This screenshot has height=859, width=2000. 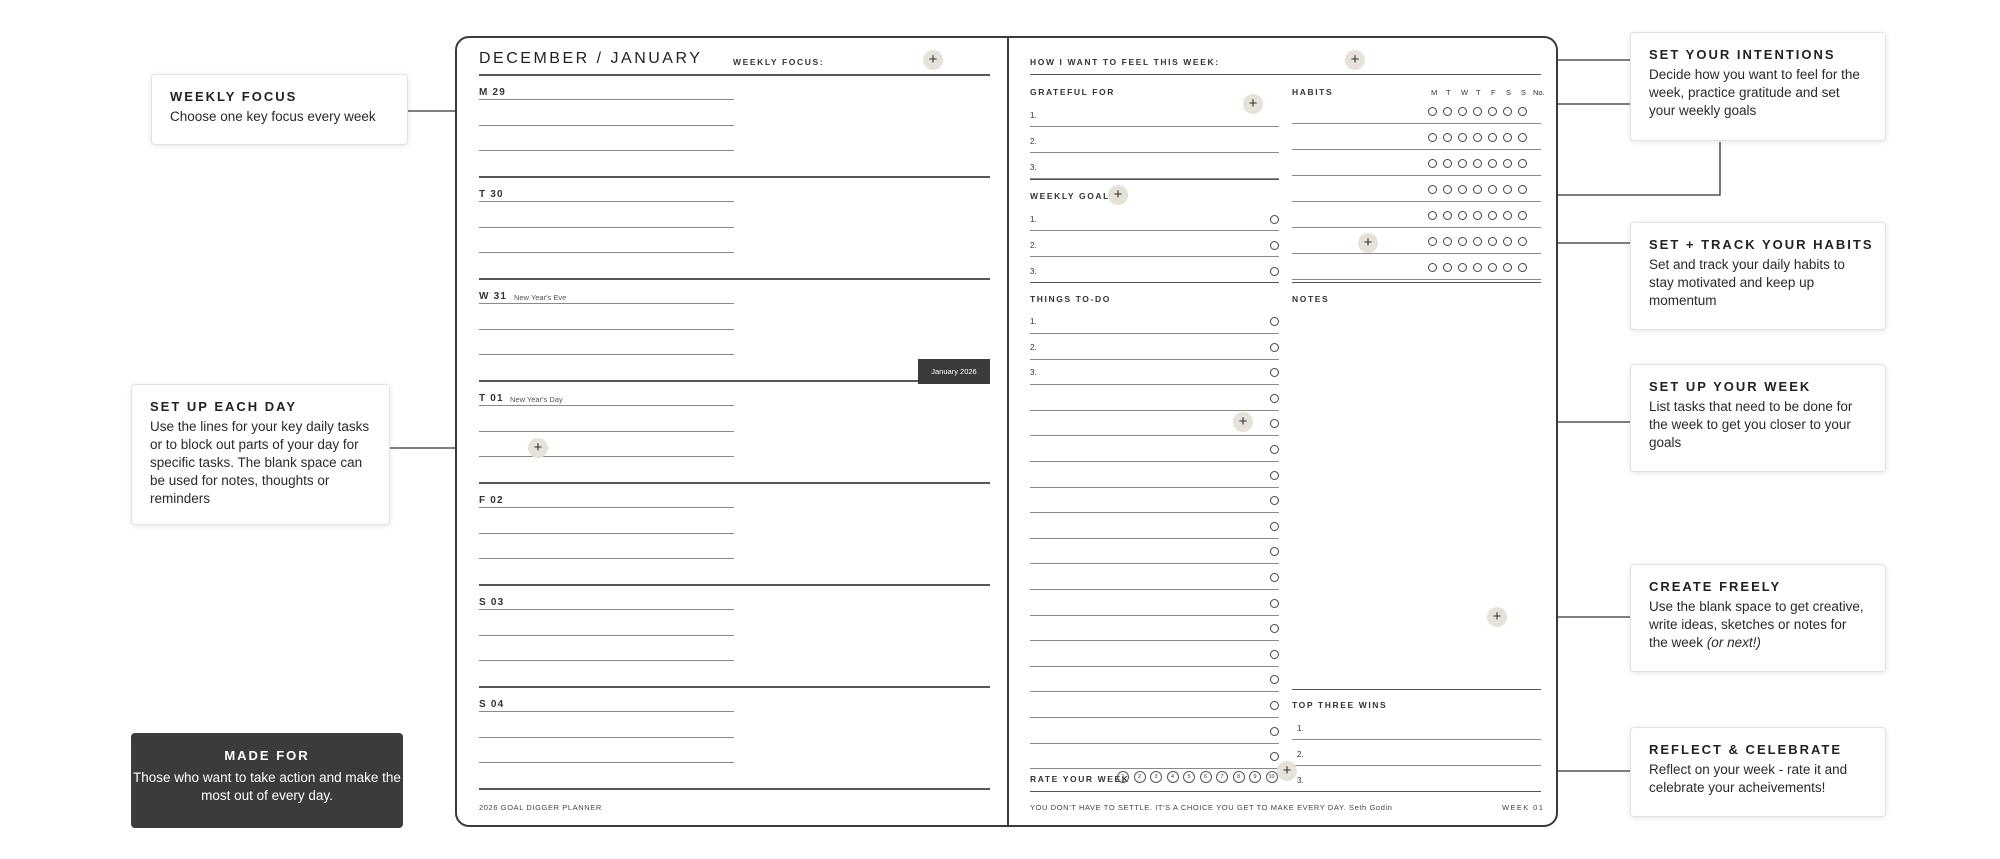 I want to click on rate-circle: 6, so click(x=1205, y=777).